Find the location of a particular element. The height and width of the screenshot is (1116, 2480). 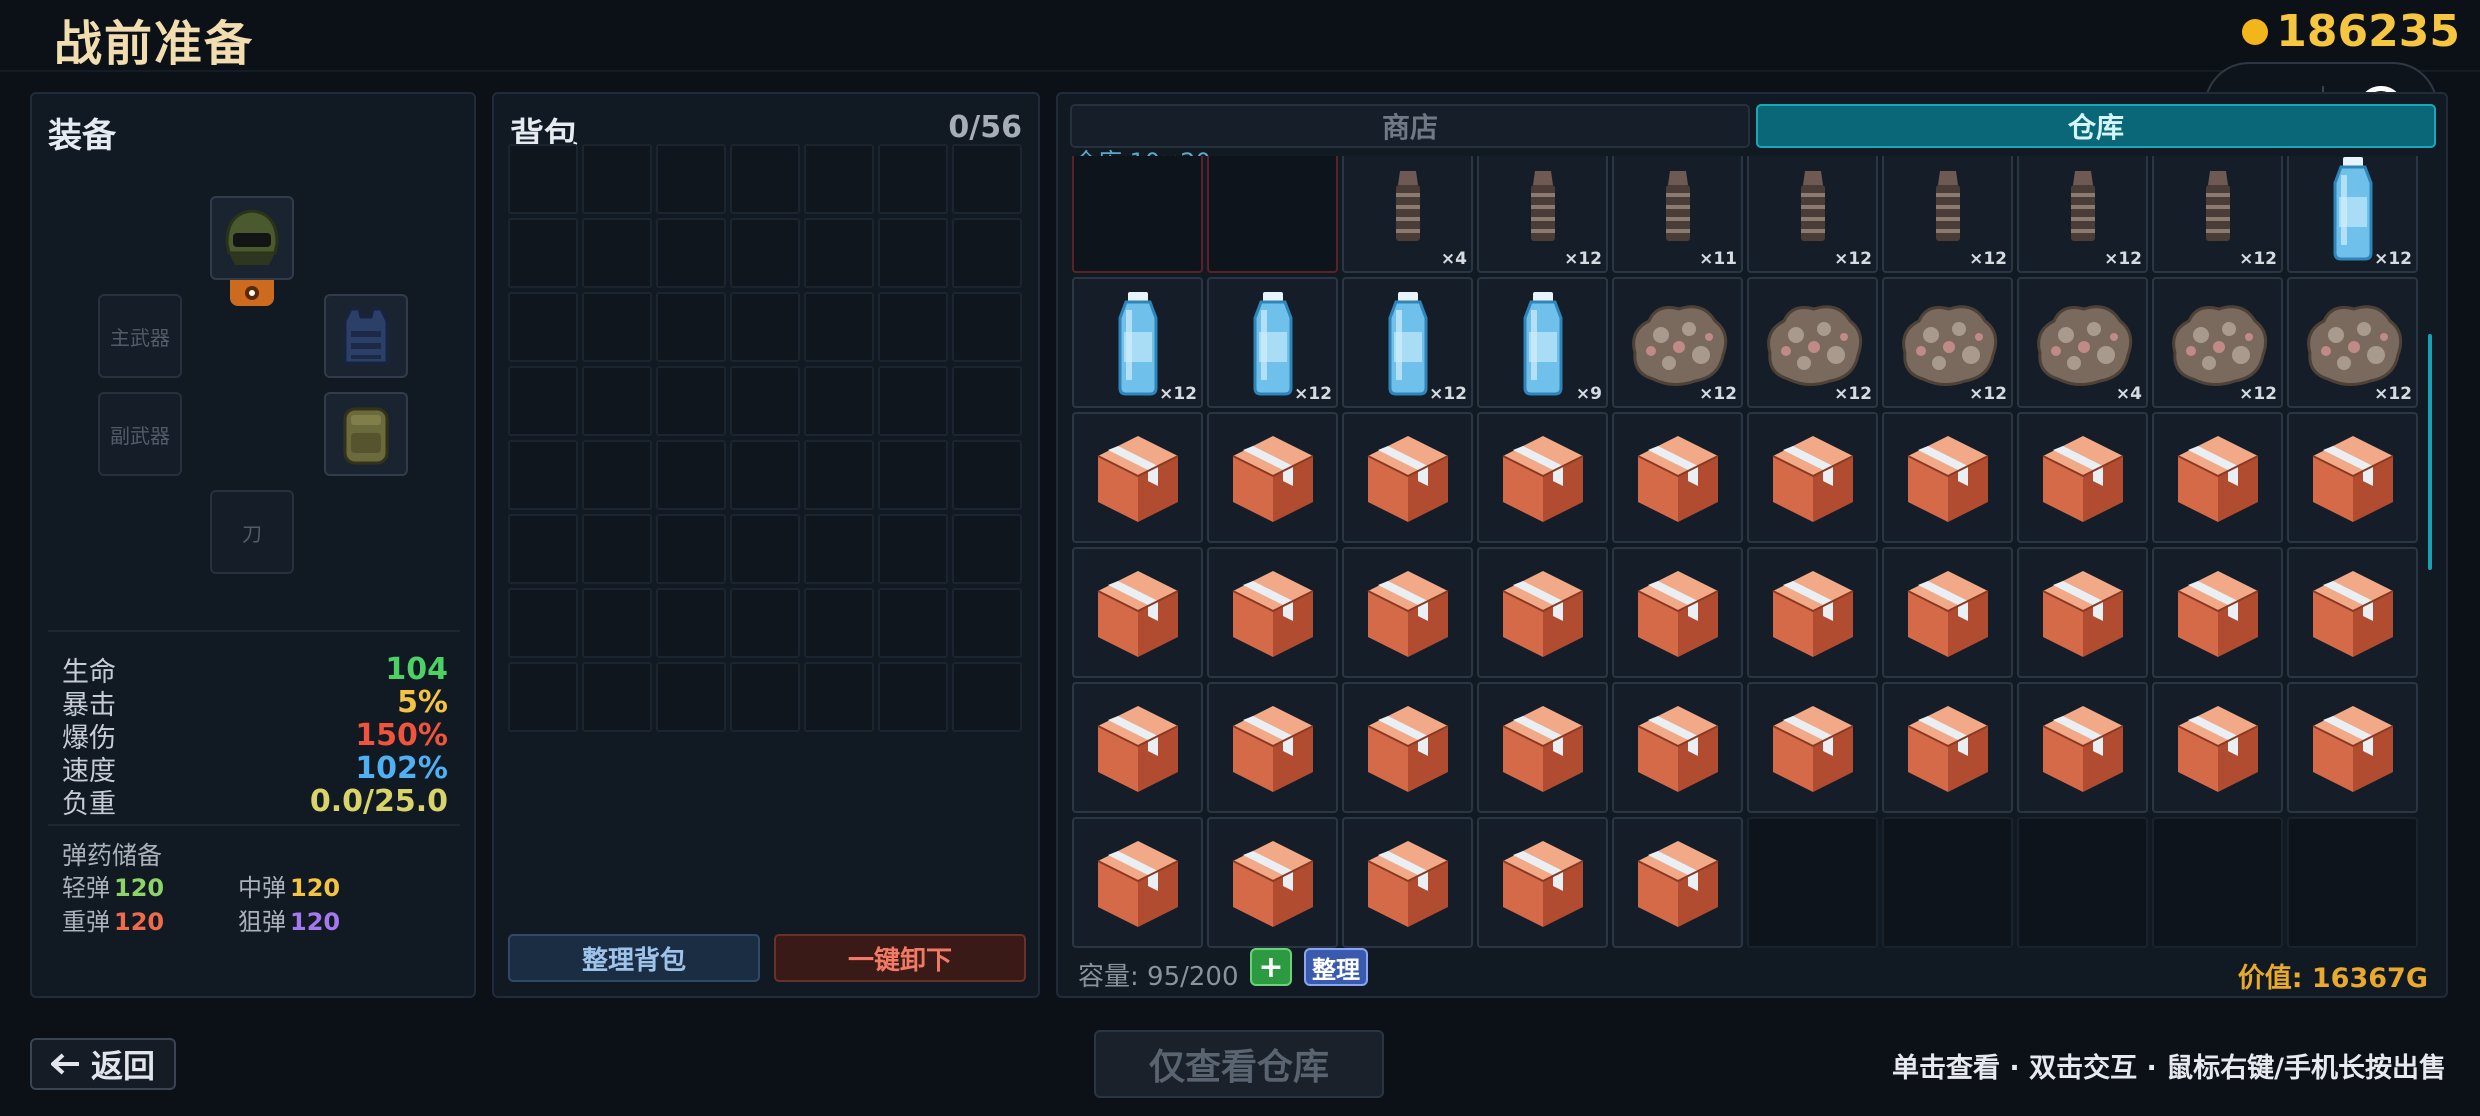

view-only-warehouse-button: 仅查看仓库 is located at coordinates (1239, 1064).